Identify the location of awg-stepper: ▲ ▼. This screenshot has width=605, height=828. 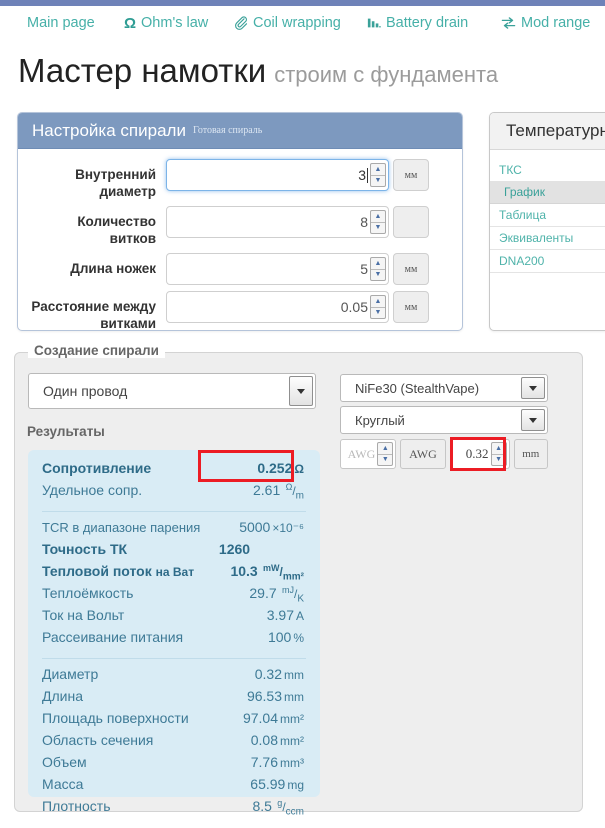
(385, 454).